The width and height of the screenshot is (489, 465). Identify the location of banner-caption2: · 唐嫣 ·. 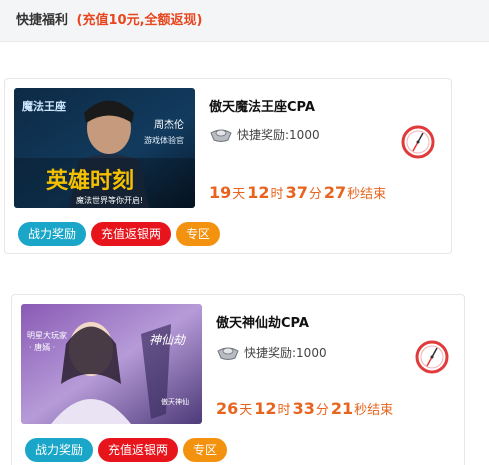
(42, 347).